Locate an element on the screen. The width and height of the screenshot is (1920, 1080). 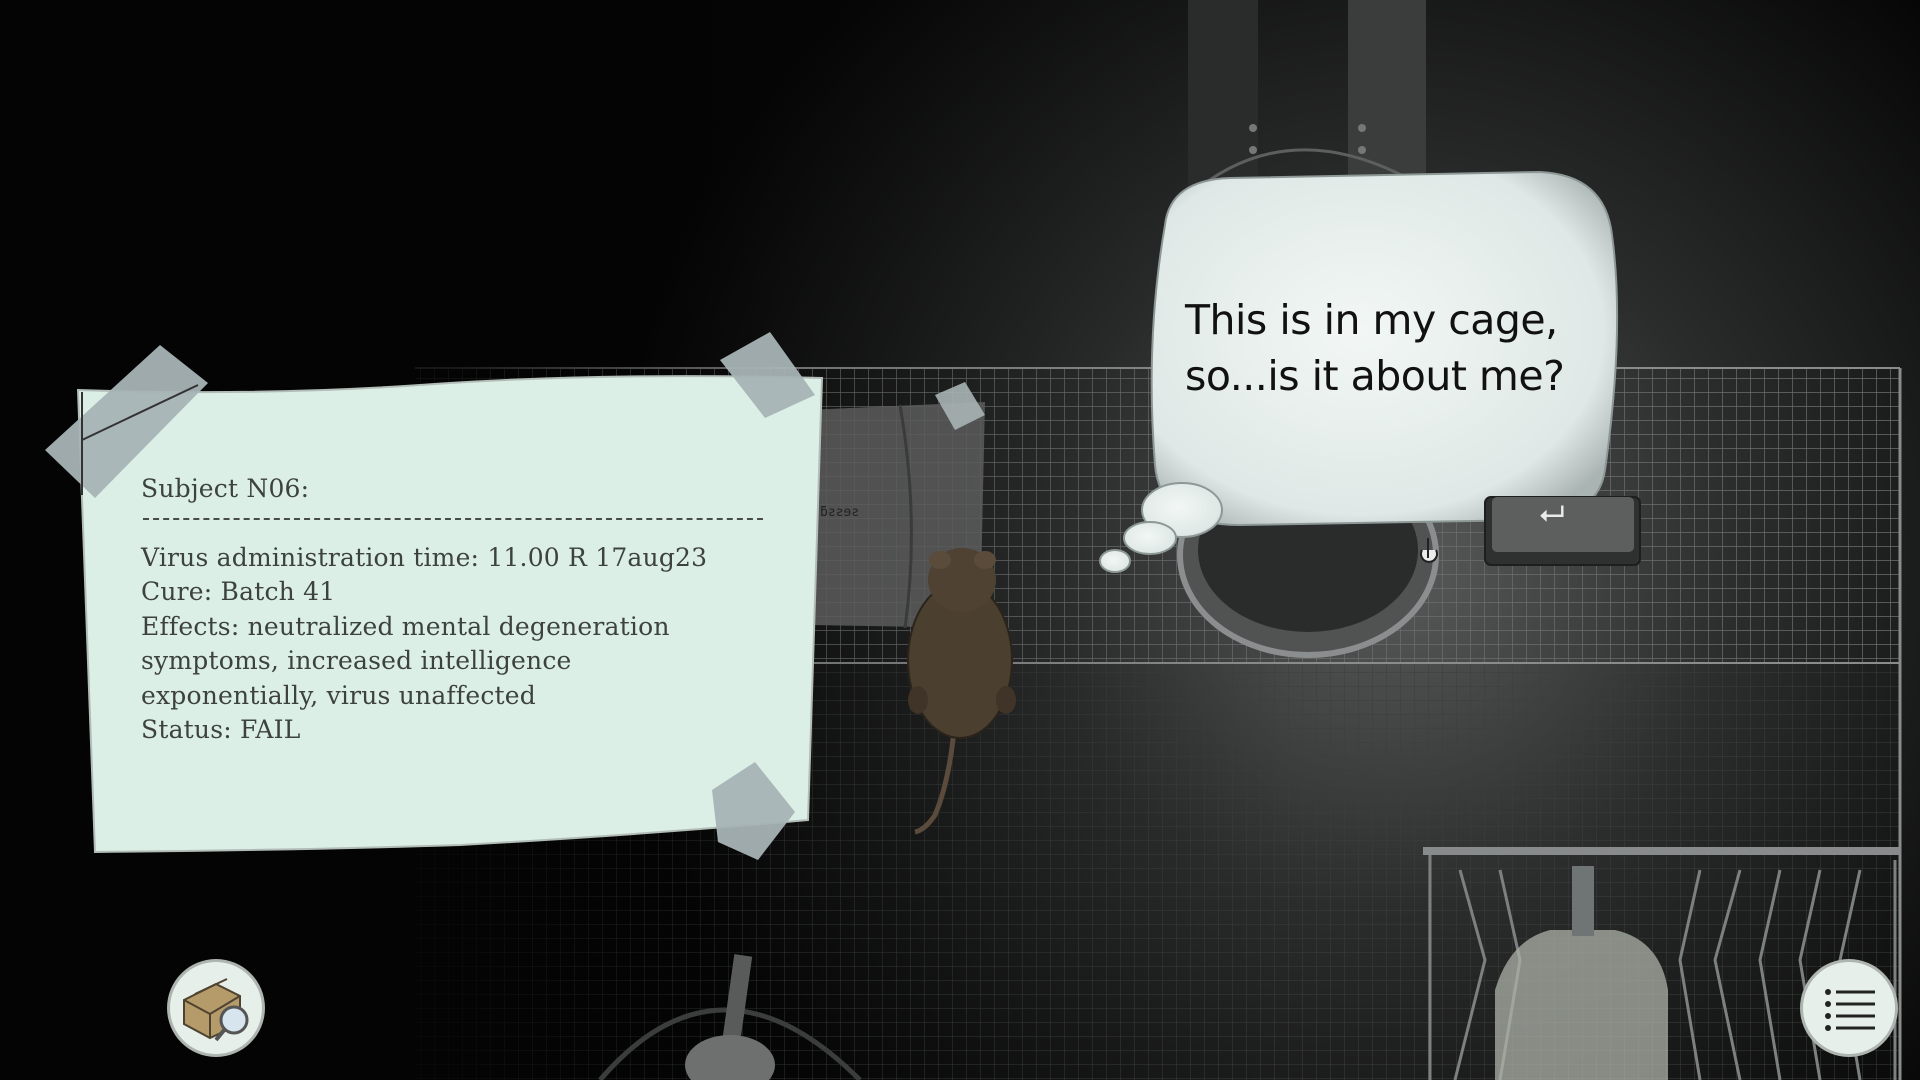
thought-text: This is in my cage, so...is it about me? is located at coordinates (1395, 348).